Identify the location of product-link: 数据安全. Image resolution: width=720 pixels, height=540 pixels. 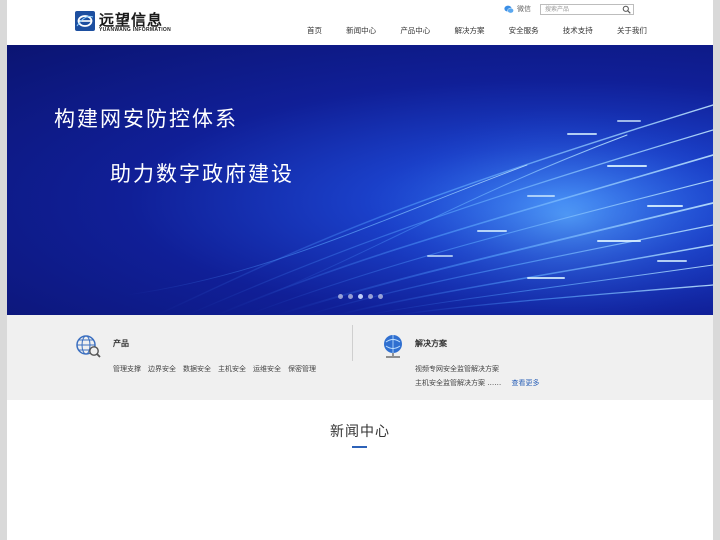
(197, 369).